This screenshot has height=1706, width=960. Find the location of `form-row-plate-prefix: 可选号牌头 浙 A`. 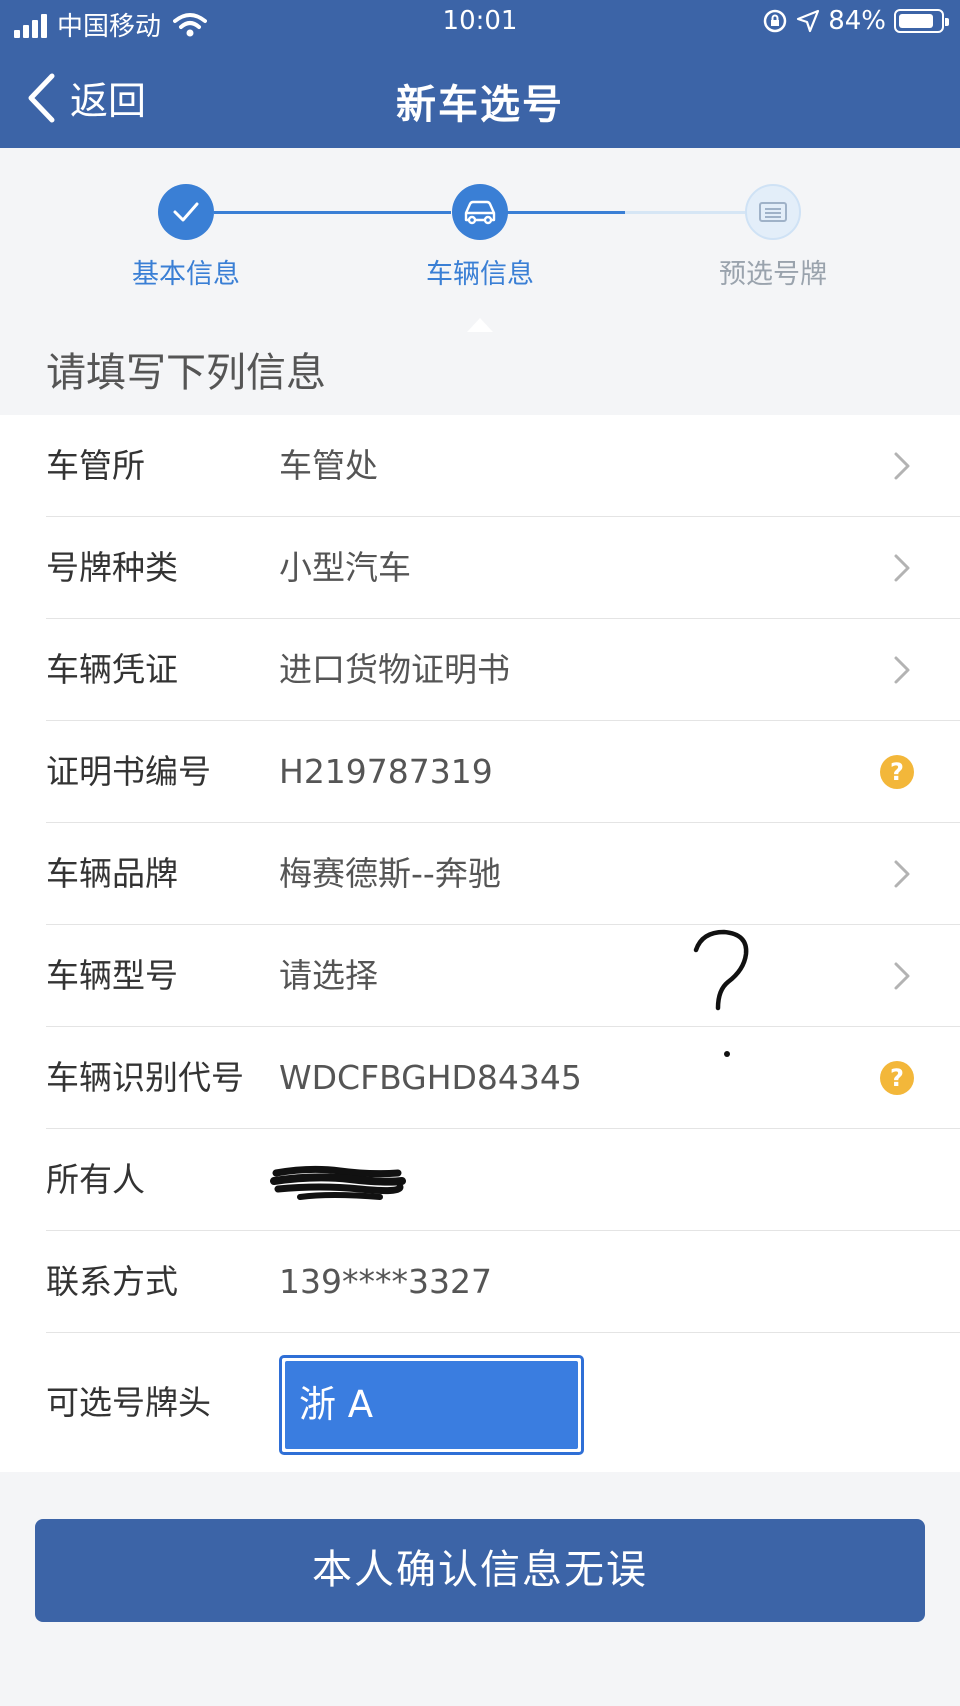

form-row-plate-prefix: 可选号牌头 浙 A is located at coordinates (480, 1402).